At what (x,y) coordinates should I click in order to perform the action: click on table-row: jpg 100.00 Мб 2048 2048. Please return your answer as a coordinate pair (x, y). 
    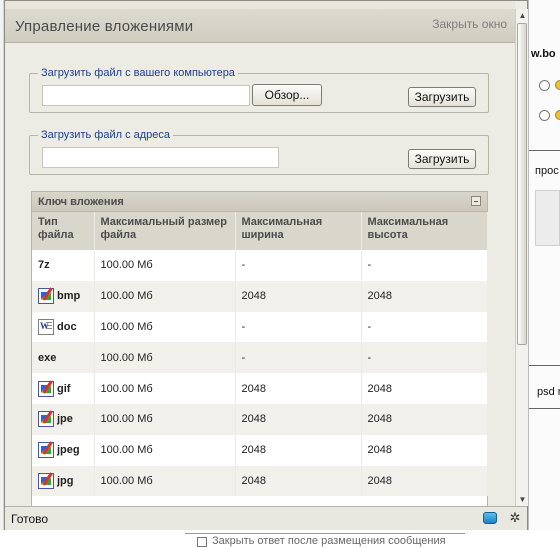
    Looking at the image, I should click on (260, 481).